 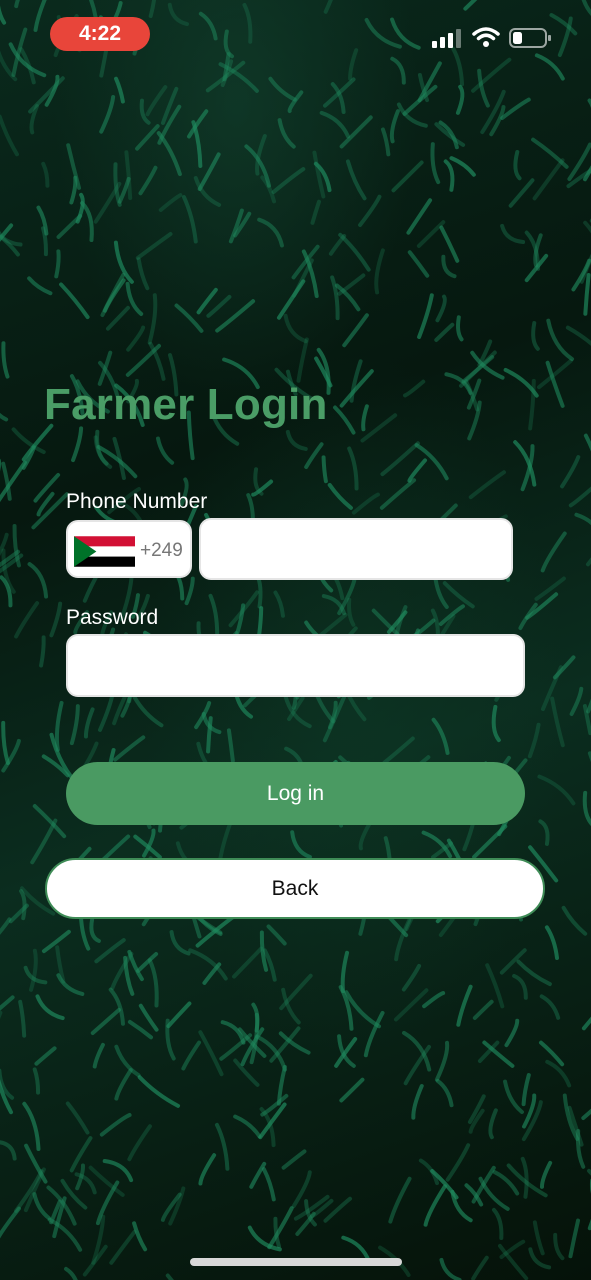 What do you see at coordinates (186, 404) in the screenshot?
I see `page-title: Farmer Login` at bounding box center [186, 404].